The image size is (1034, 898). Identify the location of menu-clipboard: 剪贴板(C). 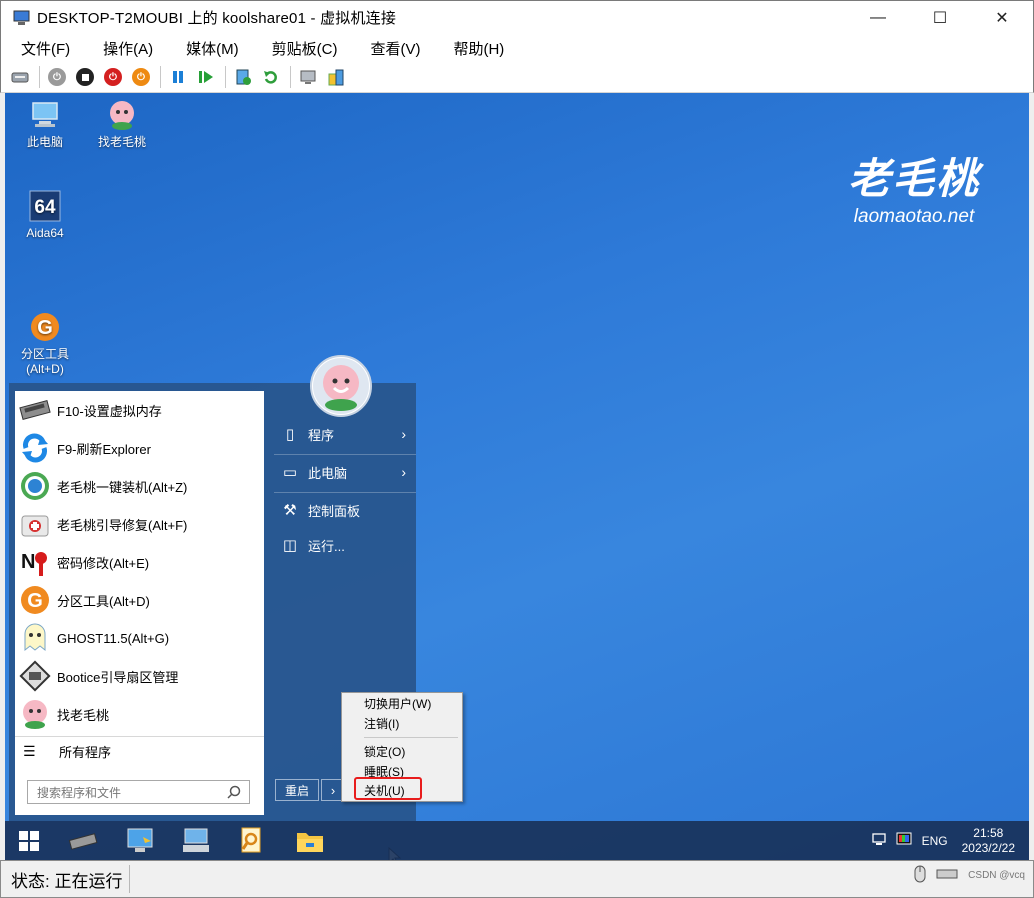
(305, 48).